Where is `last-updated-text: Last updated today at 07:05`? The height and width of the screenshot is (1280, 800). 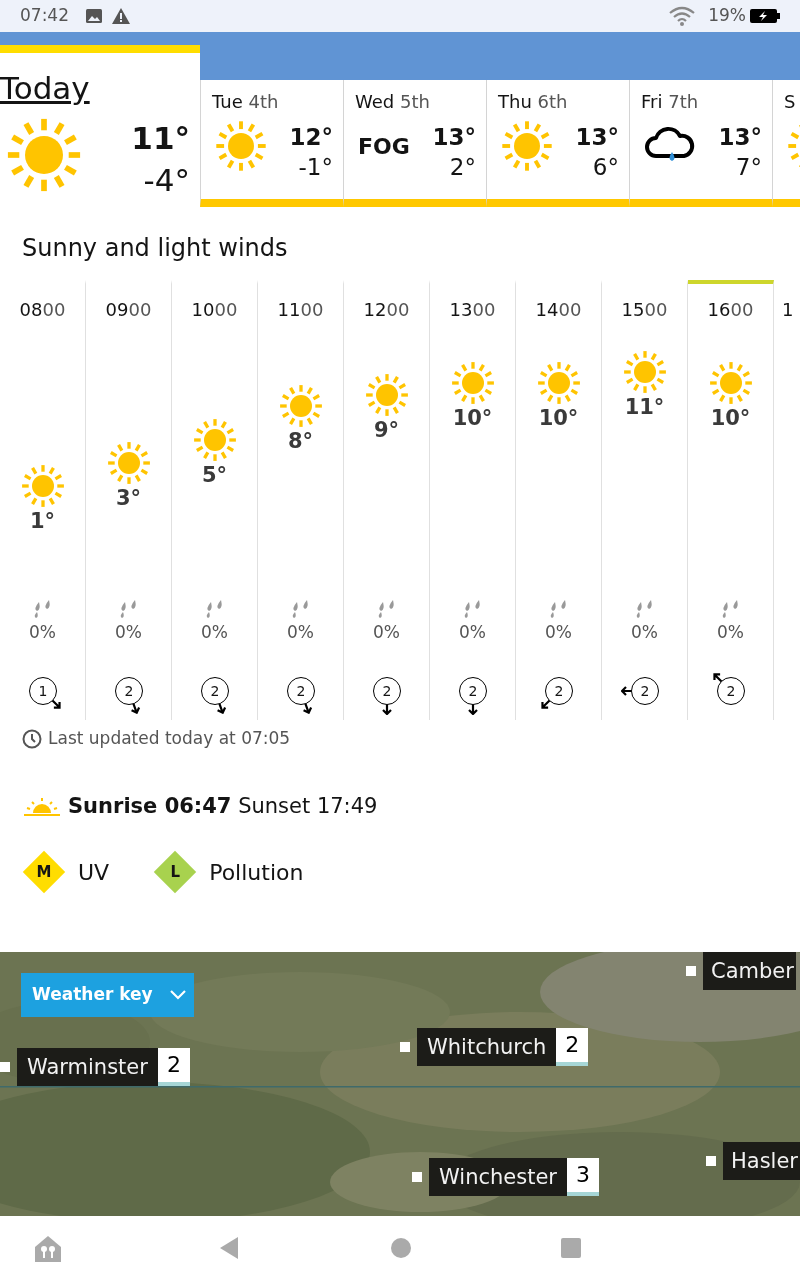
last-updated-text: Last updated today at 07:05 is located at coordinates (169, 739).